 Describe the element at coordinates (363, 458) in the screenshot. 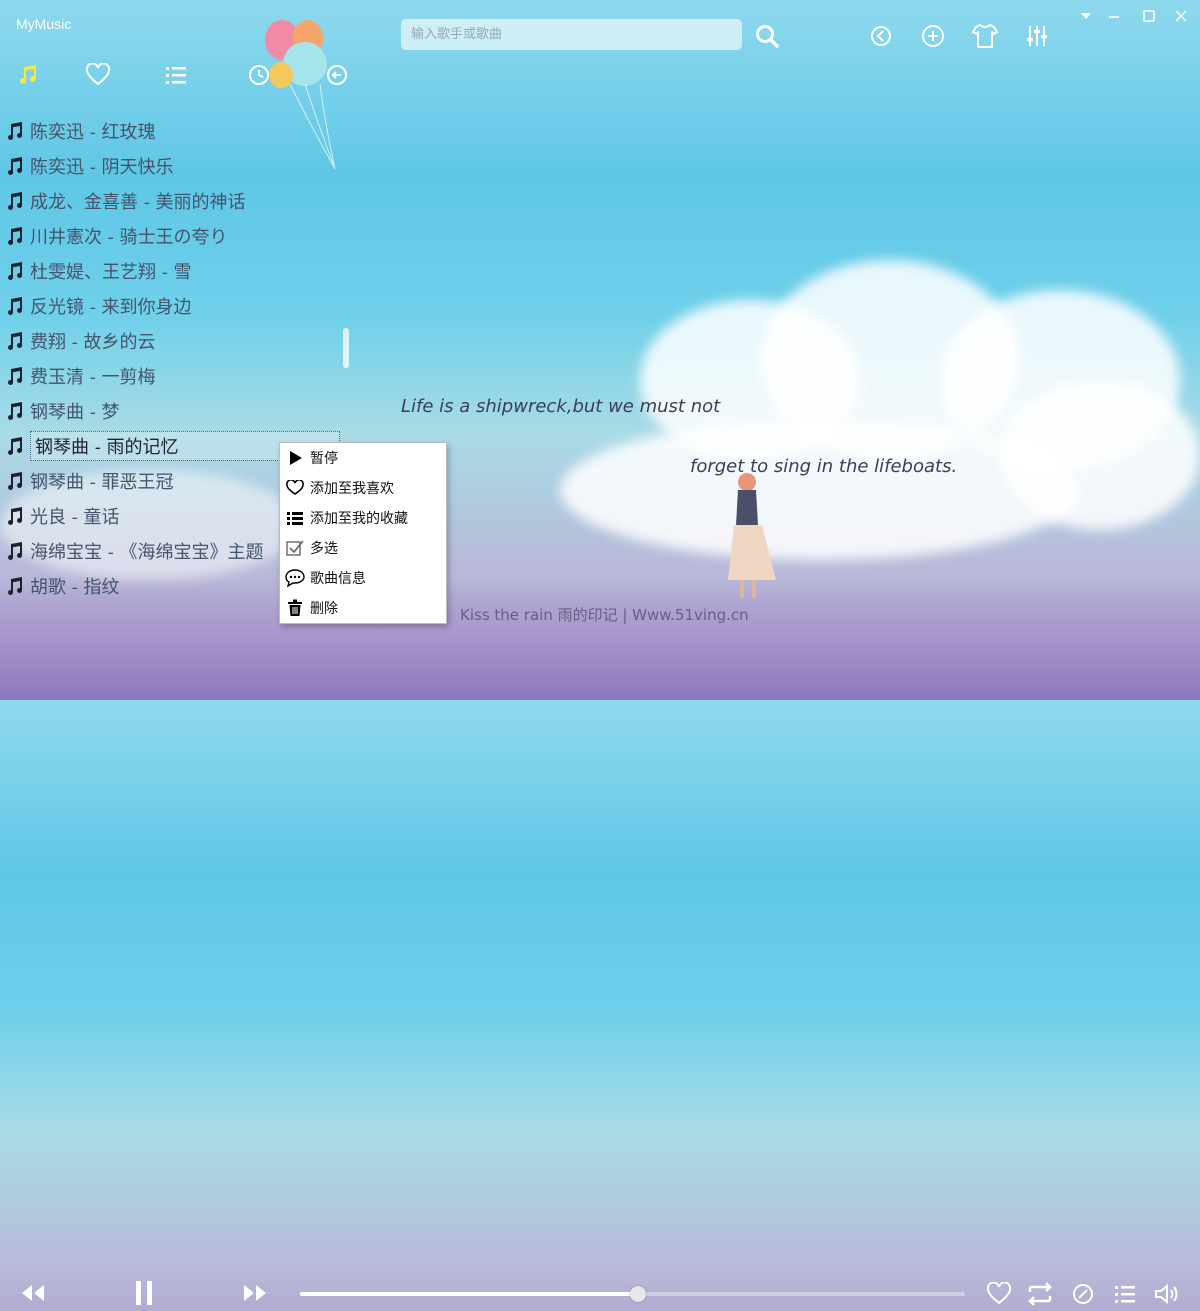

I see `pause-menu-item: 暂停` at that location.